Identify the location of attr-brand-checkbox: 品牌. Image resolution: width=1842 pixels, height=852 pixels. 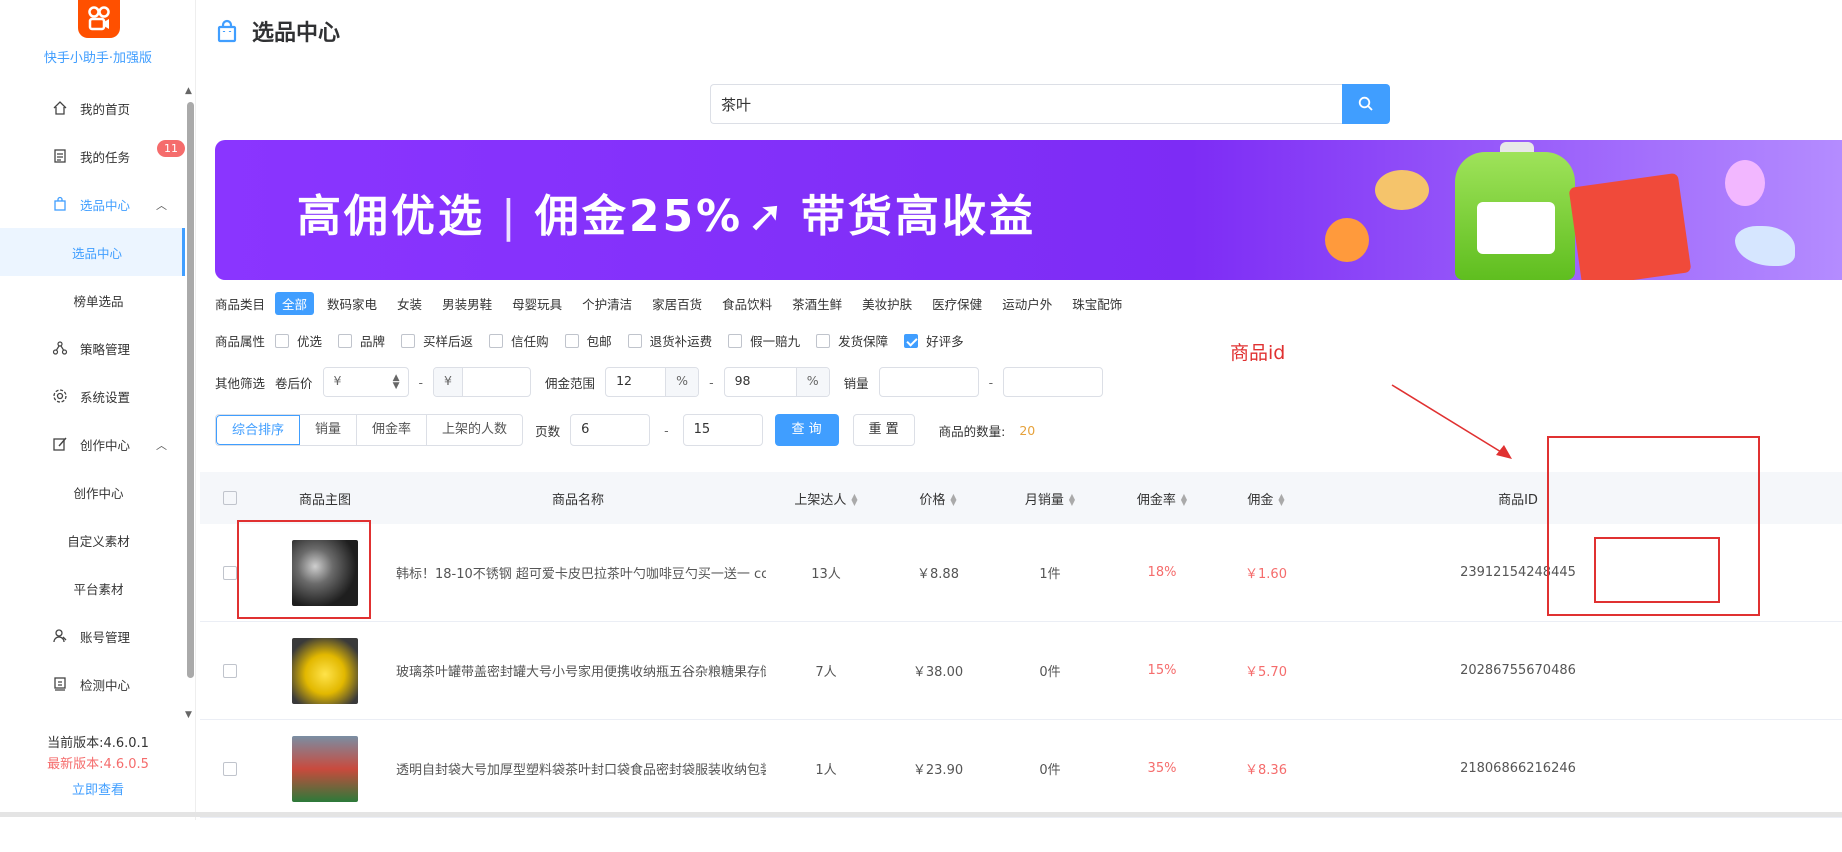
(361, 340).